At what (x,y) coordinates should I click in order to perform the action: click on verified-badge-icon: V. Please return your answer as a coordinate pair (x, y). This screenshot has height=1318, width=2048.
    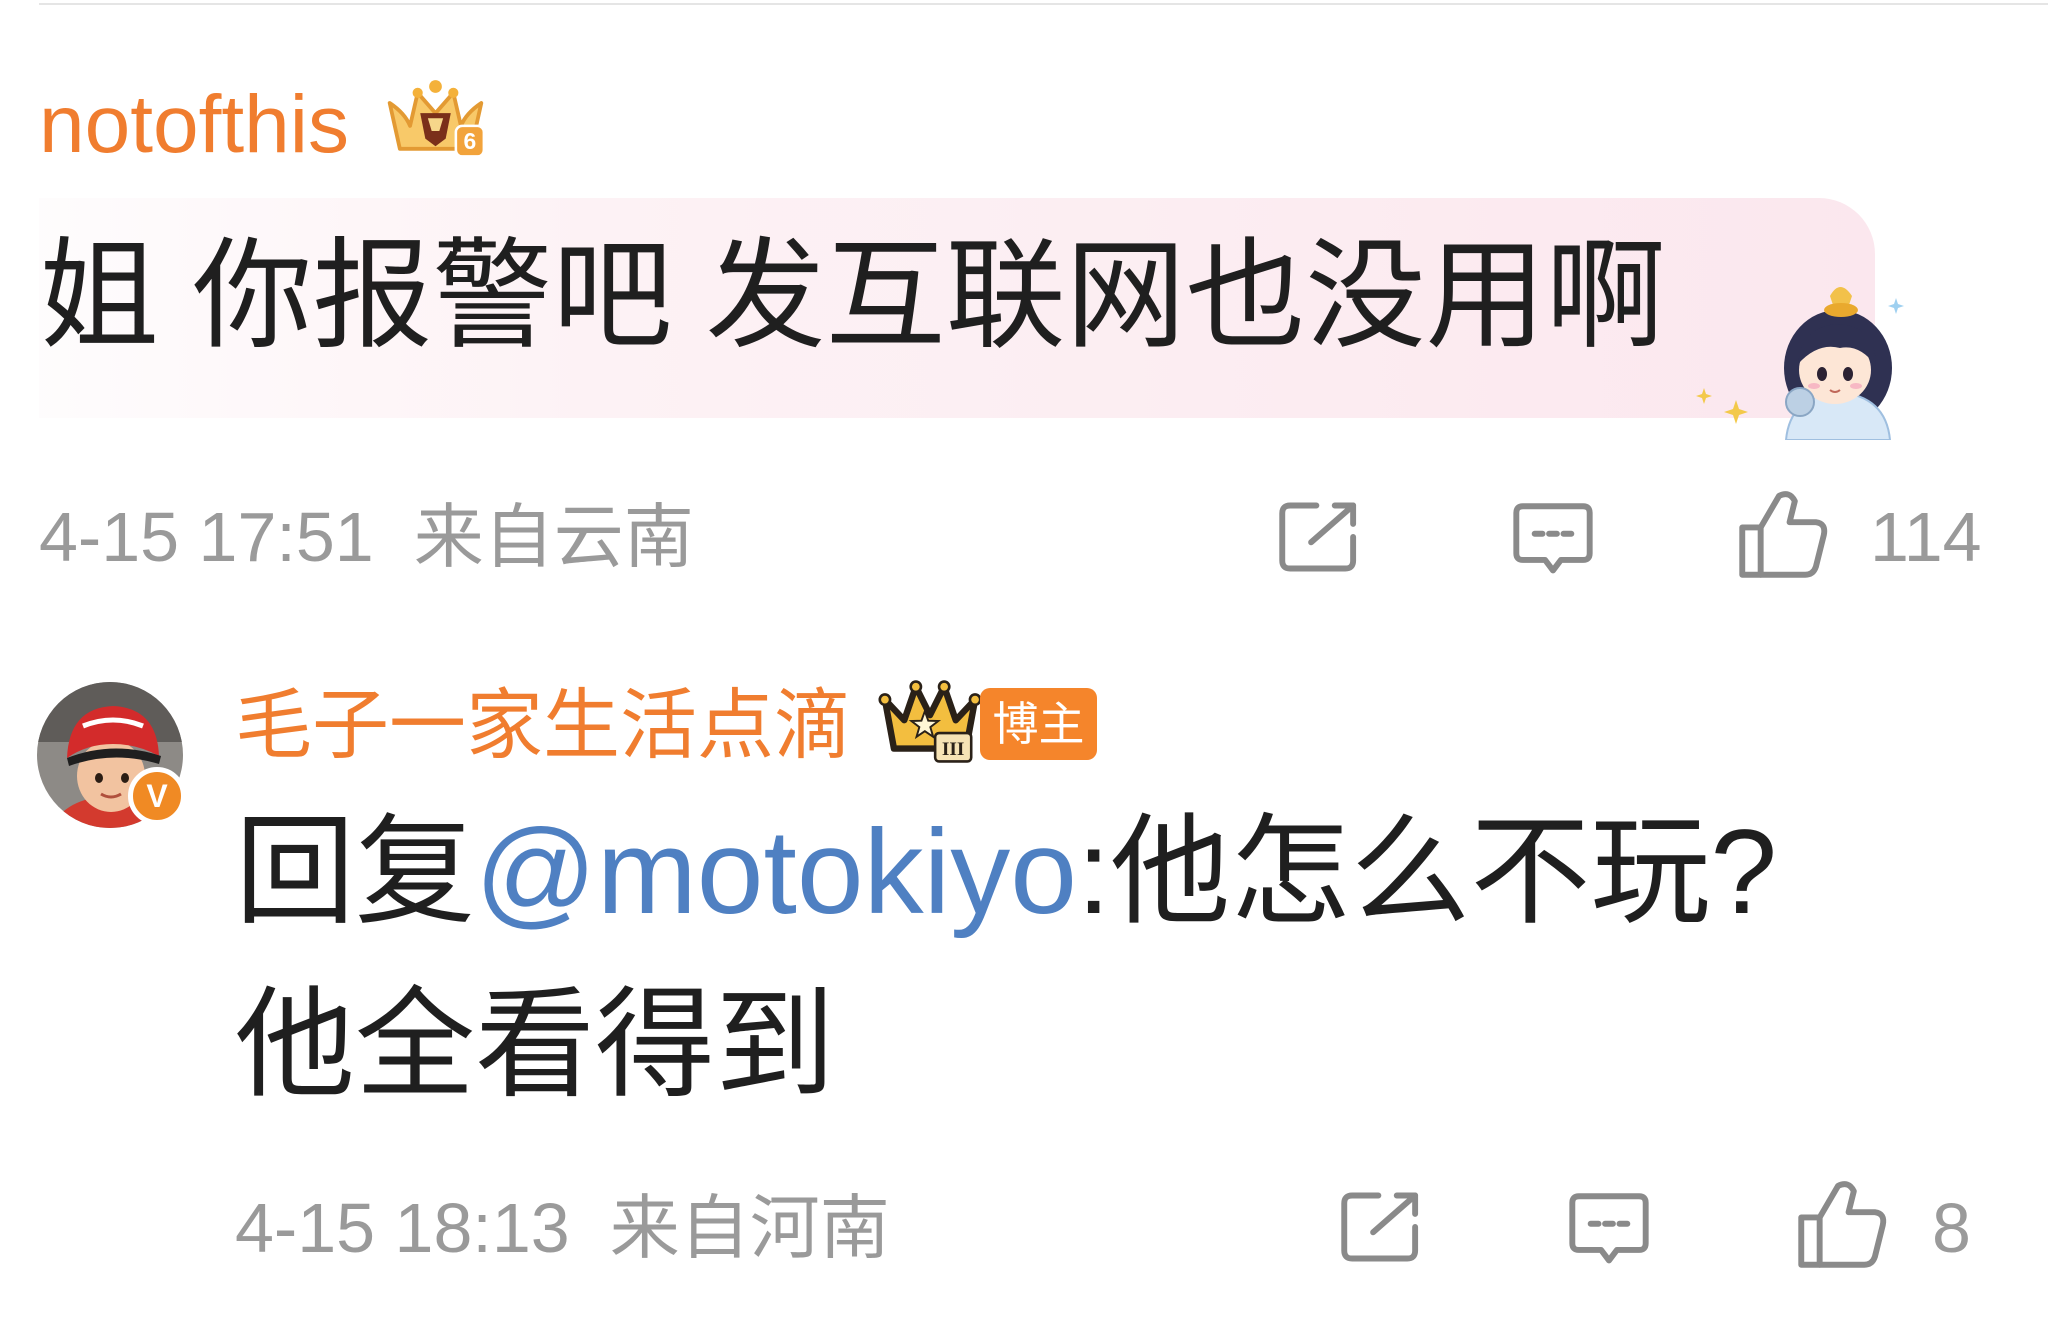
    Looking at the image, I should click on (157, 796).